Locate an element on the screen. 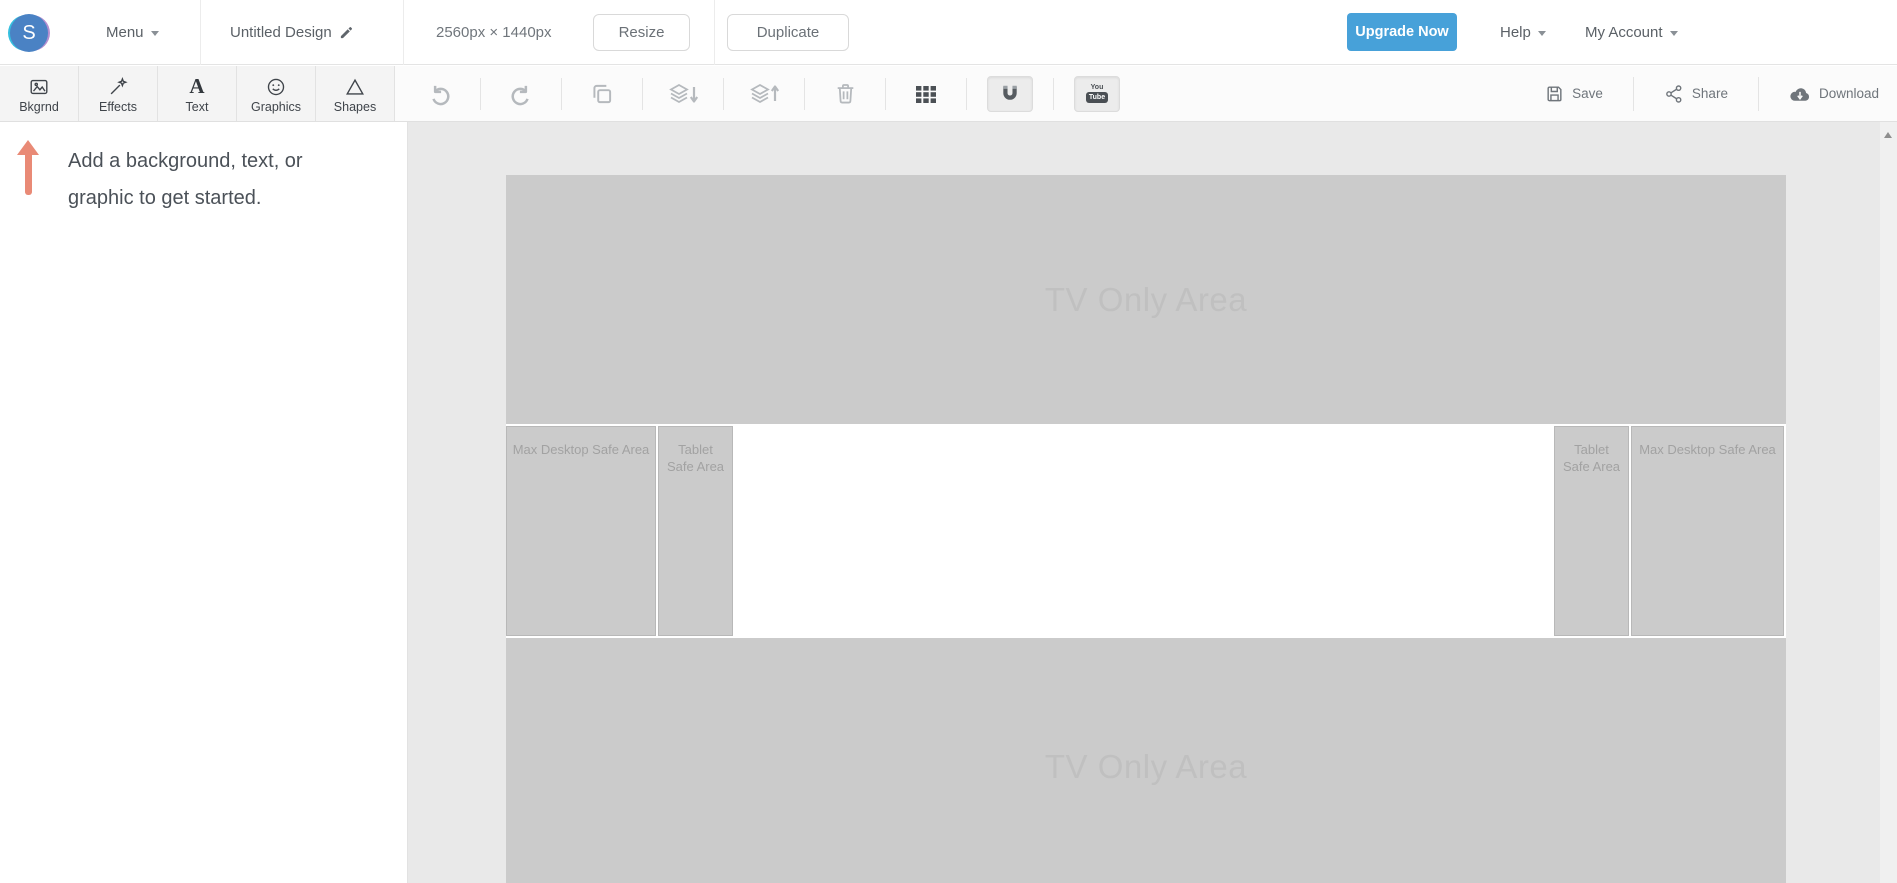 The height and width of the screenshot is (883, 1897). tab-text: A Text is located at coordinates (197, 93).